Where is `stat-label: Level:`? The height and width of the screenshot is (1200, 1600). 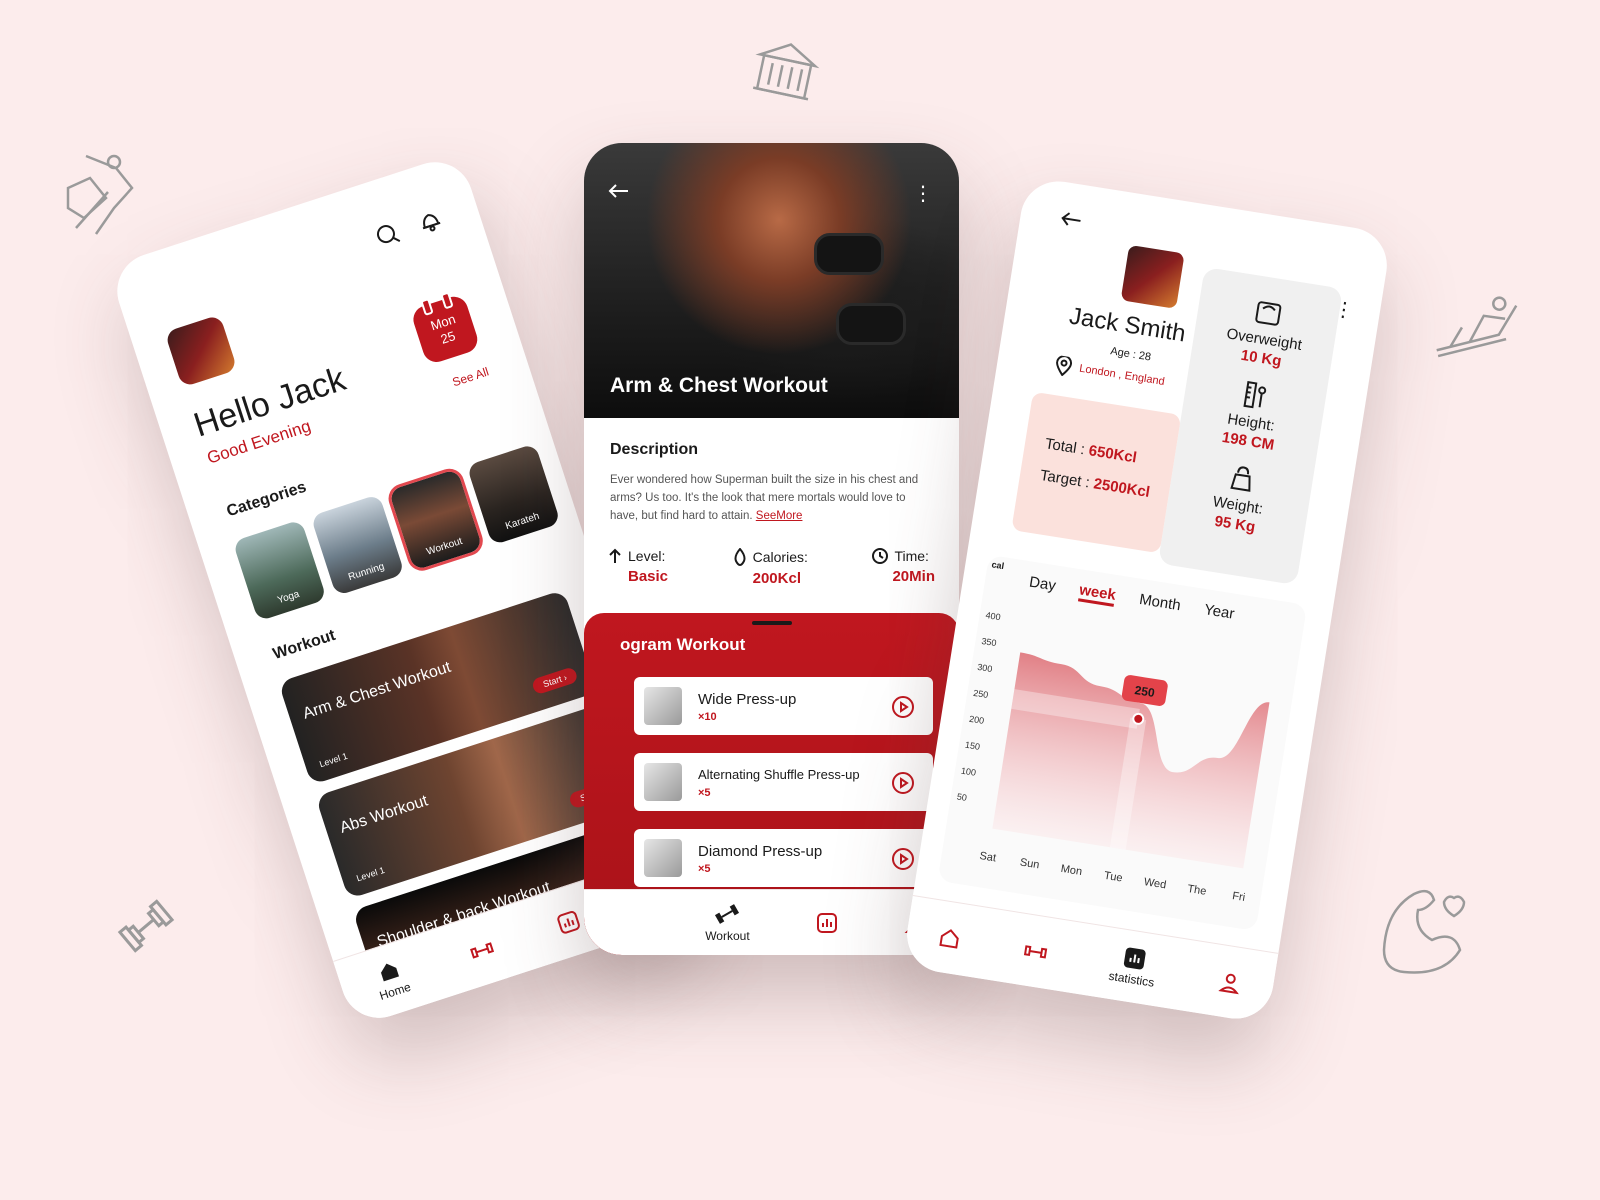 stat-label: Level: is located at coordinates (647, 556).